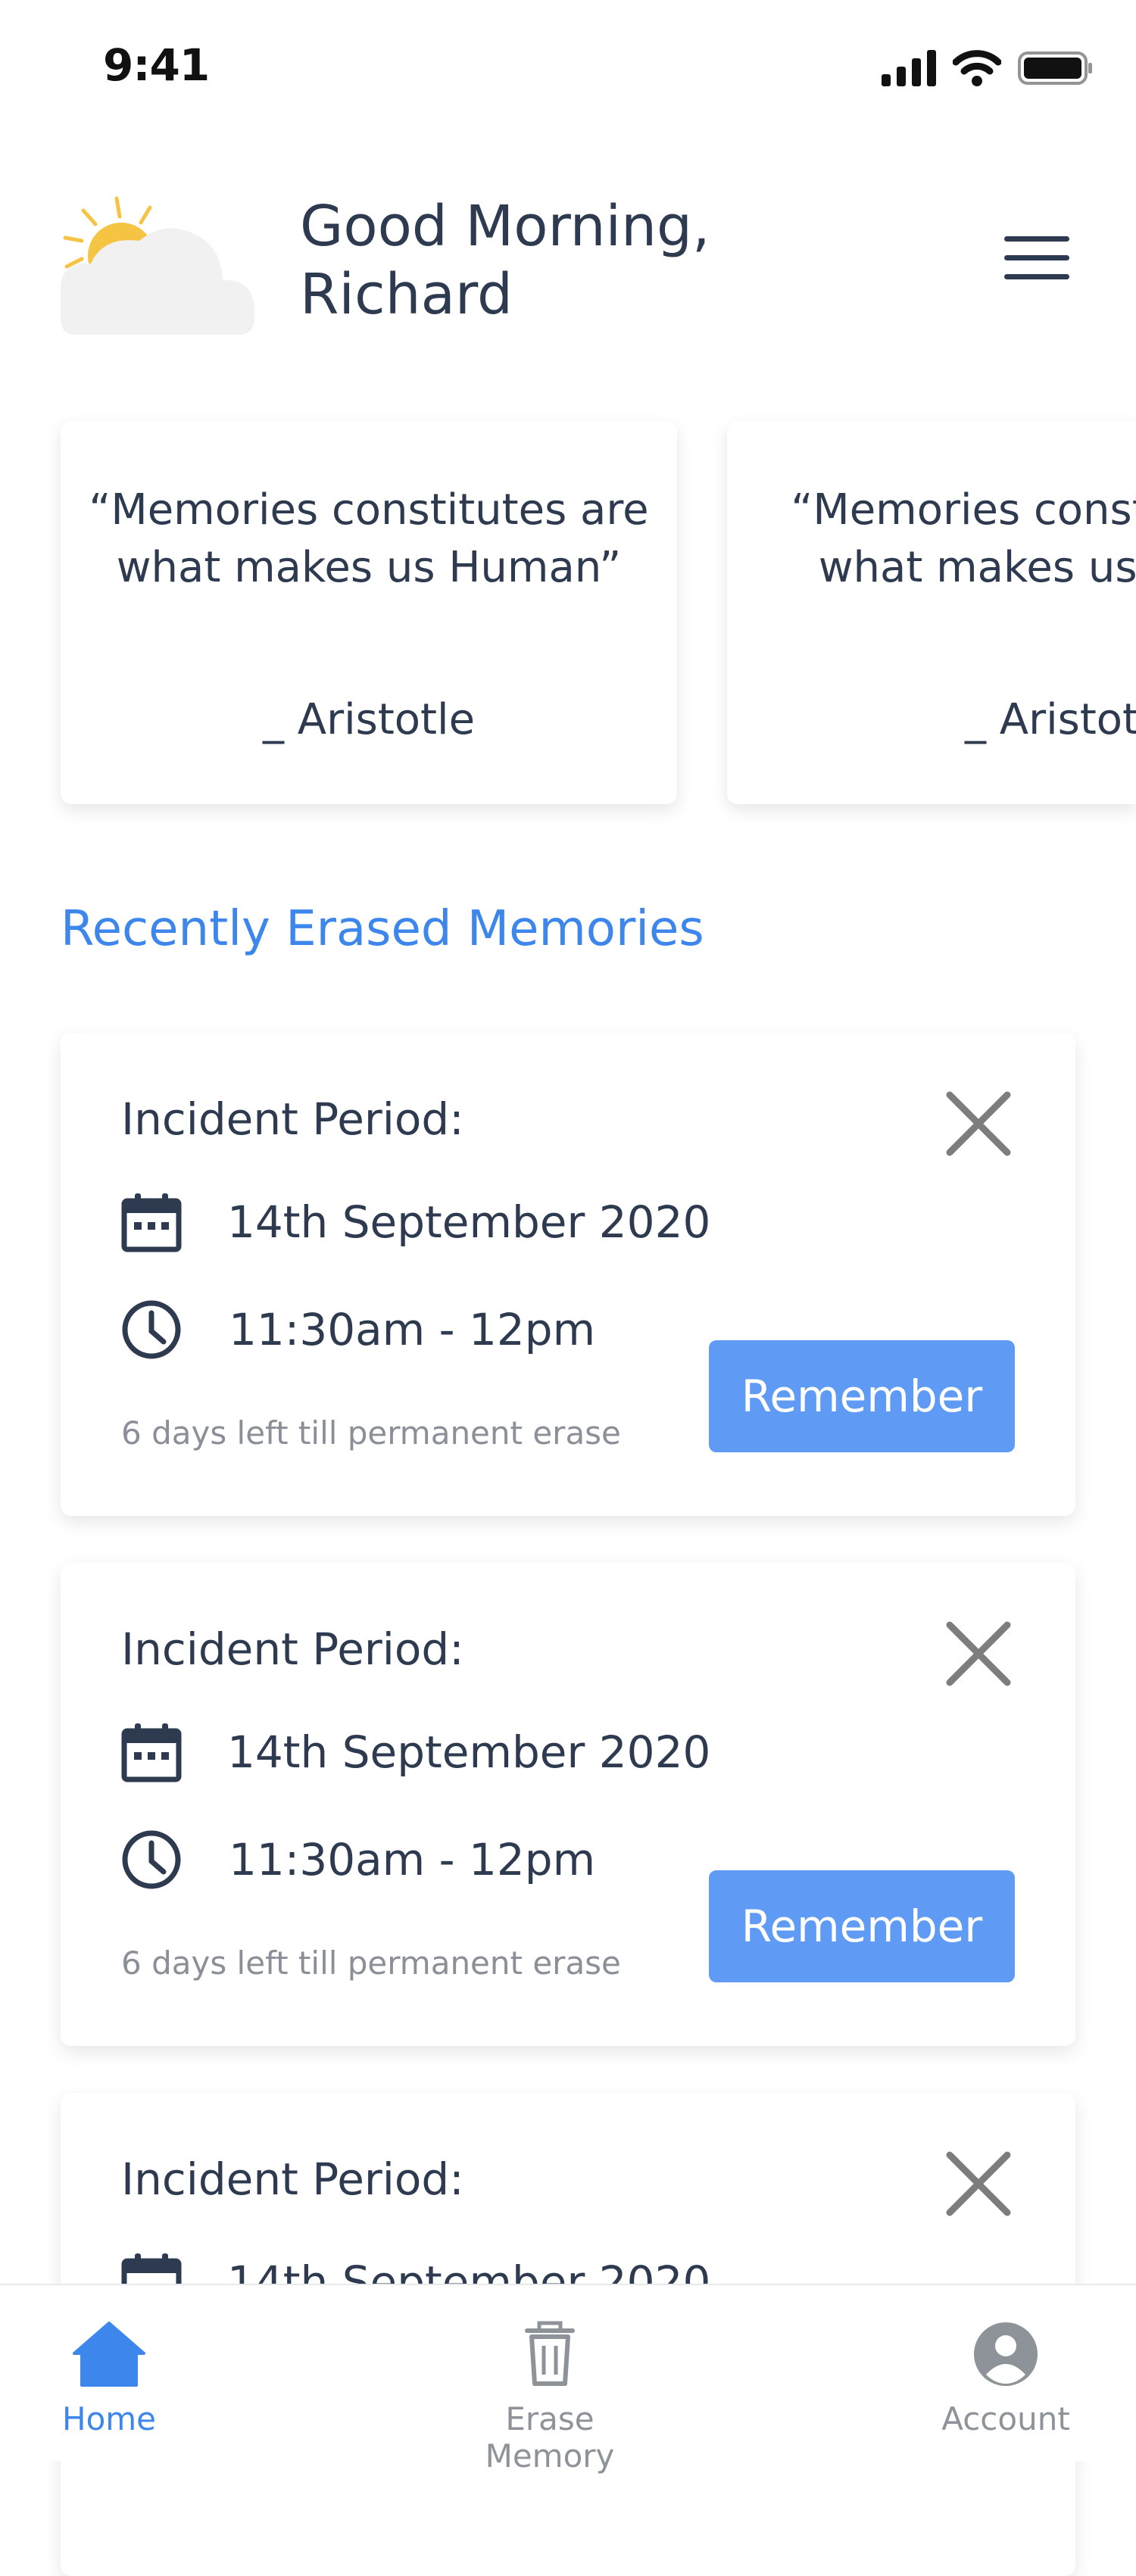 Image resolution: width=1136 pixels, height=2576 pixels. Describe the element at coordinates (156, 65) in the screenshot. I see `status-time: 9:41` at that location.